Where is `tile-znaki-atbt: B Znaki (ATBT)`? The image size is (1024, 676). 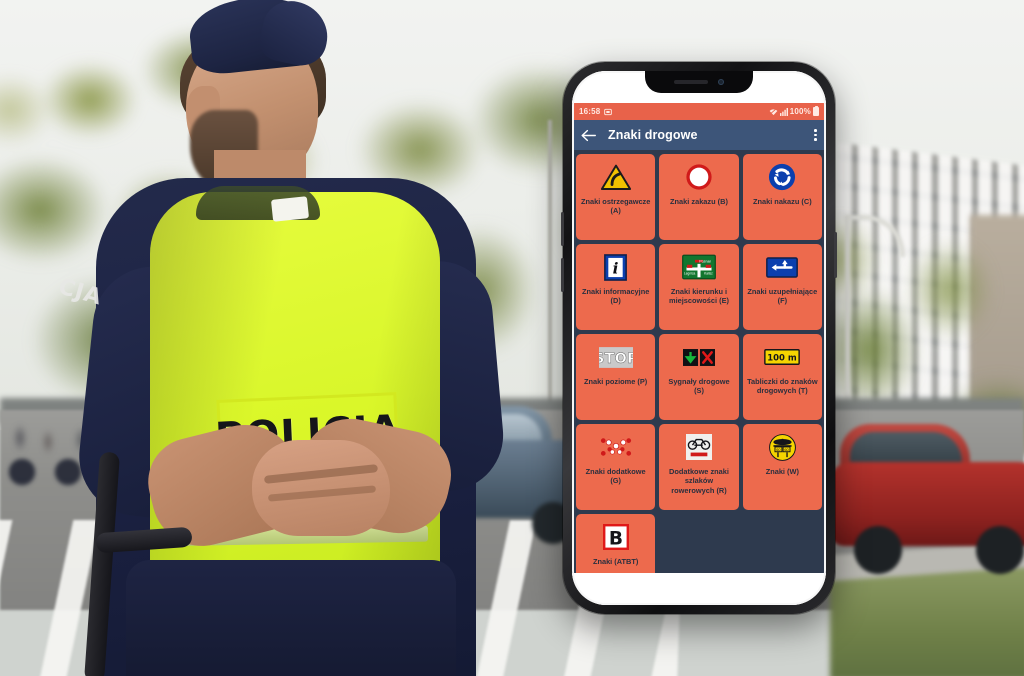 tile-znaki-atbt: B Znaki (ATBT) is located at coordinates (616, 543).